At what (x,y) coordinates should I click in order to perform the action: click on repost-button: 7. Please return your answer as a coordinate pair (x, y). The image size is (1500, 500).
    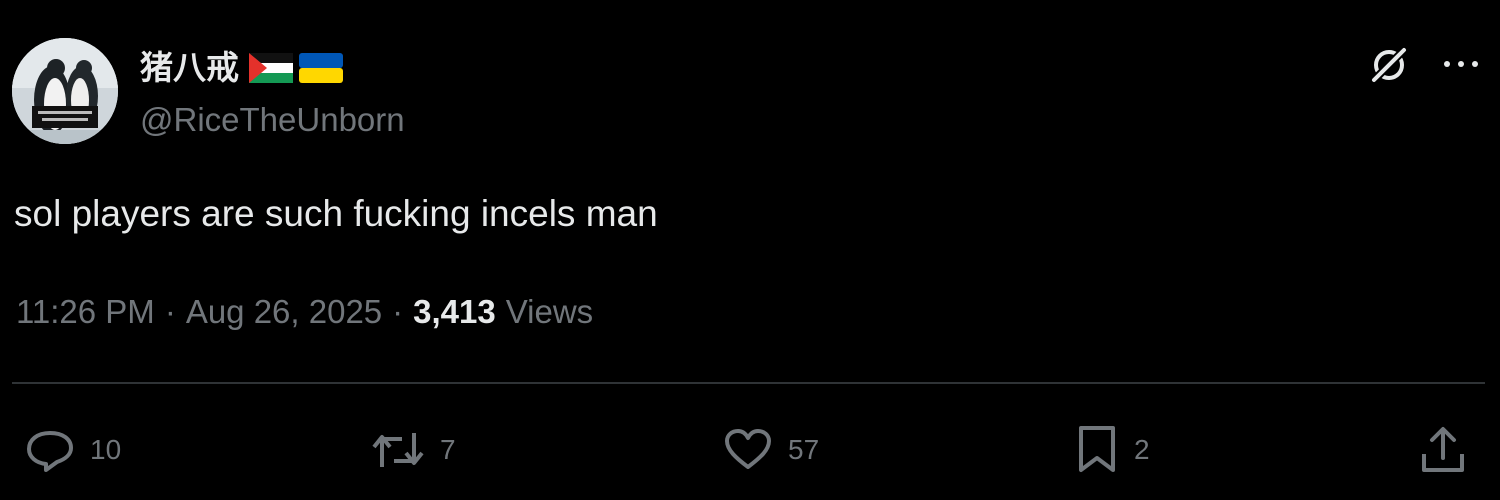
    Looking at the image, I should click on (413, 450).